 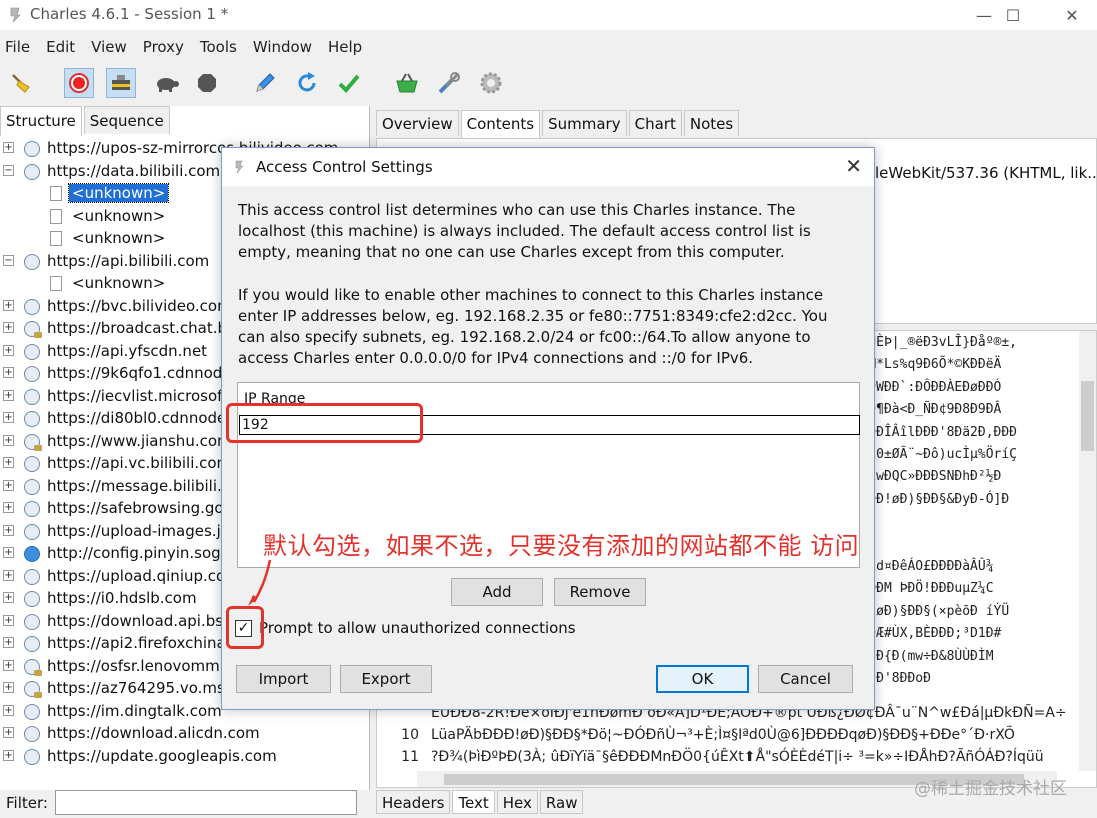 What do you see at coordinates (126, 120) in the screenshot?
I see `tab-sequence: Sequence` at bounding box center [126, 120].